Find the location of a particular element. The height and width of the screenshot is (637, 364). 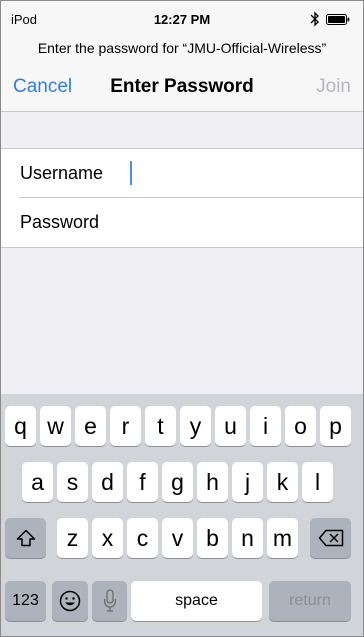

key-q: q is located at coordinates (20, 426).